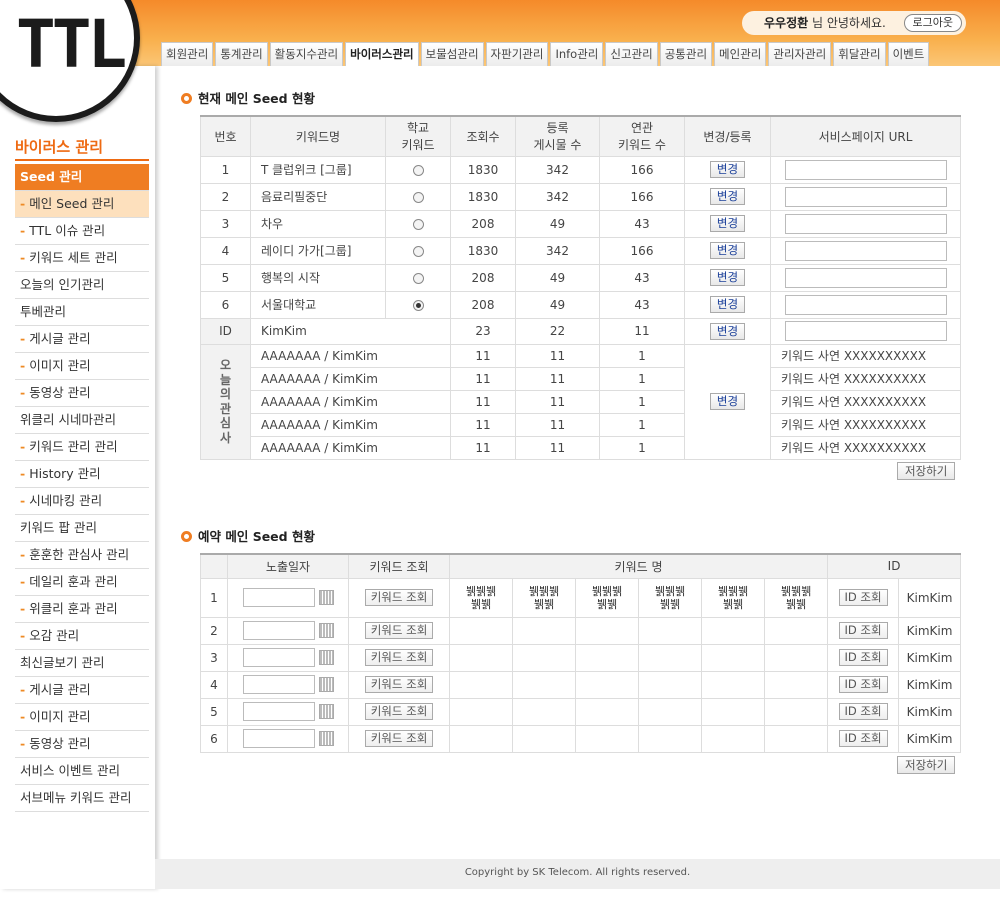 The height and width of the screenshot is (918, 1000). What do you see at coordinates (859, 54) in the screenshot?
I see `tab-11: 휘달관리` at bounding box center [859, 54].